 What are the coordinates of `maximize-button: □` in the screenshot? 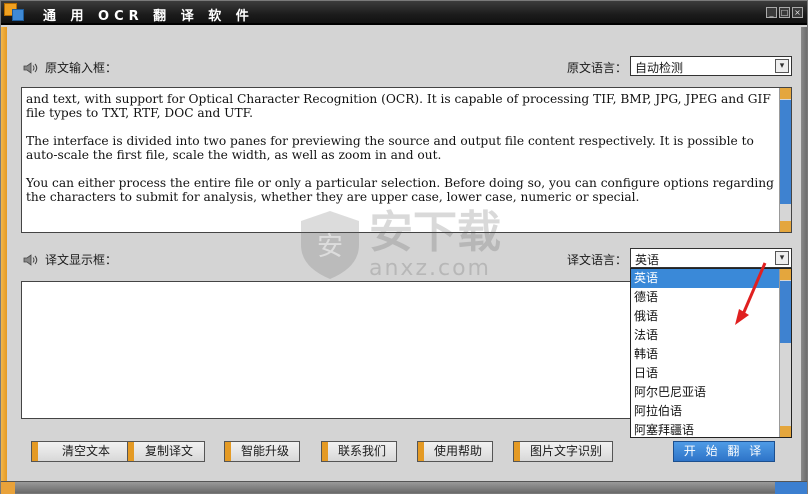 It's located at (784, 12).